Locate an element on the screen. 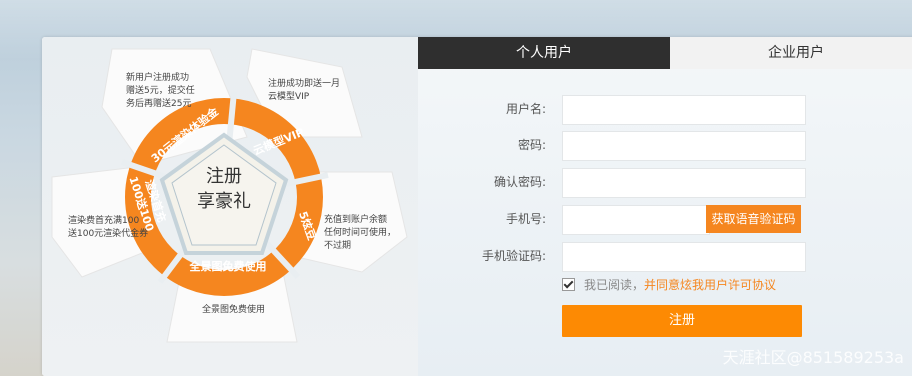 This screenshot has width=912, height=376. user-type-tabs: 个人用户 企业用户 is located at coordinates (665, 53).